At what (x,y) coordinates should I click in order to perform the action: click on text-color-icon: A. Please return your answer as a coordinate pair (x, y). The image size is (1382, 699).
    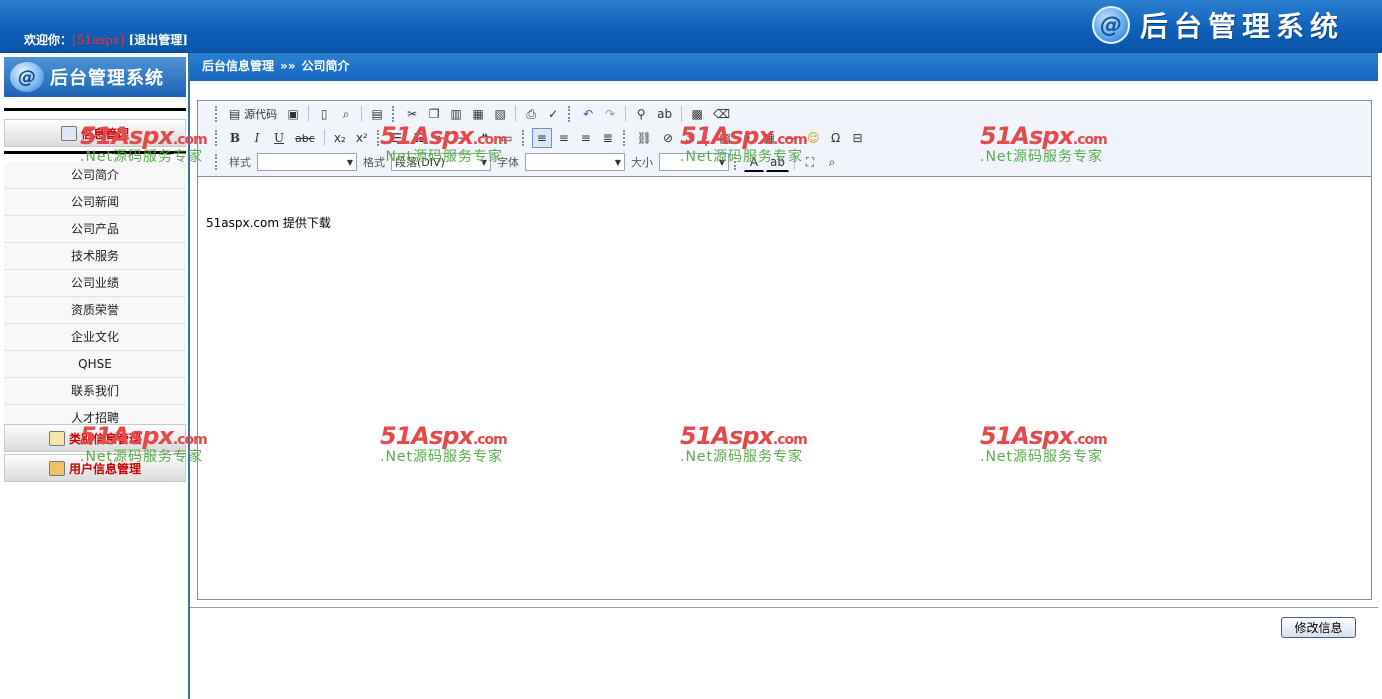
    Looking at the image, I should click on (754, 162).